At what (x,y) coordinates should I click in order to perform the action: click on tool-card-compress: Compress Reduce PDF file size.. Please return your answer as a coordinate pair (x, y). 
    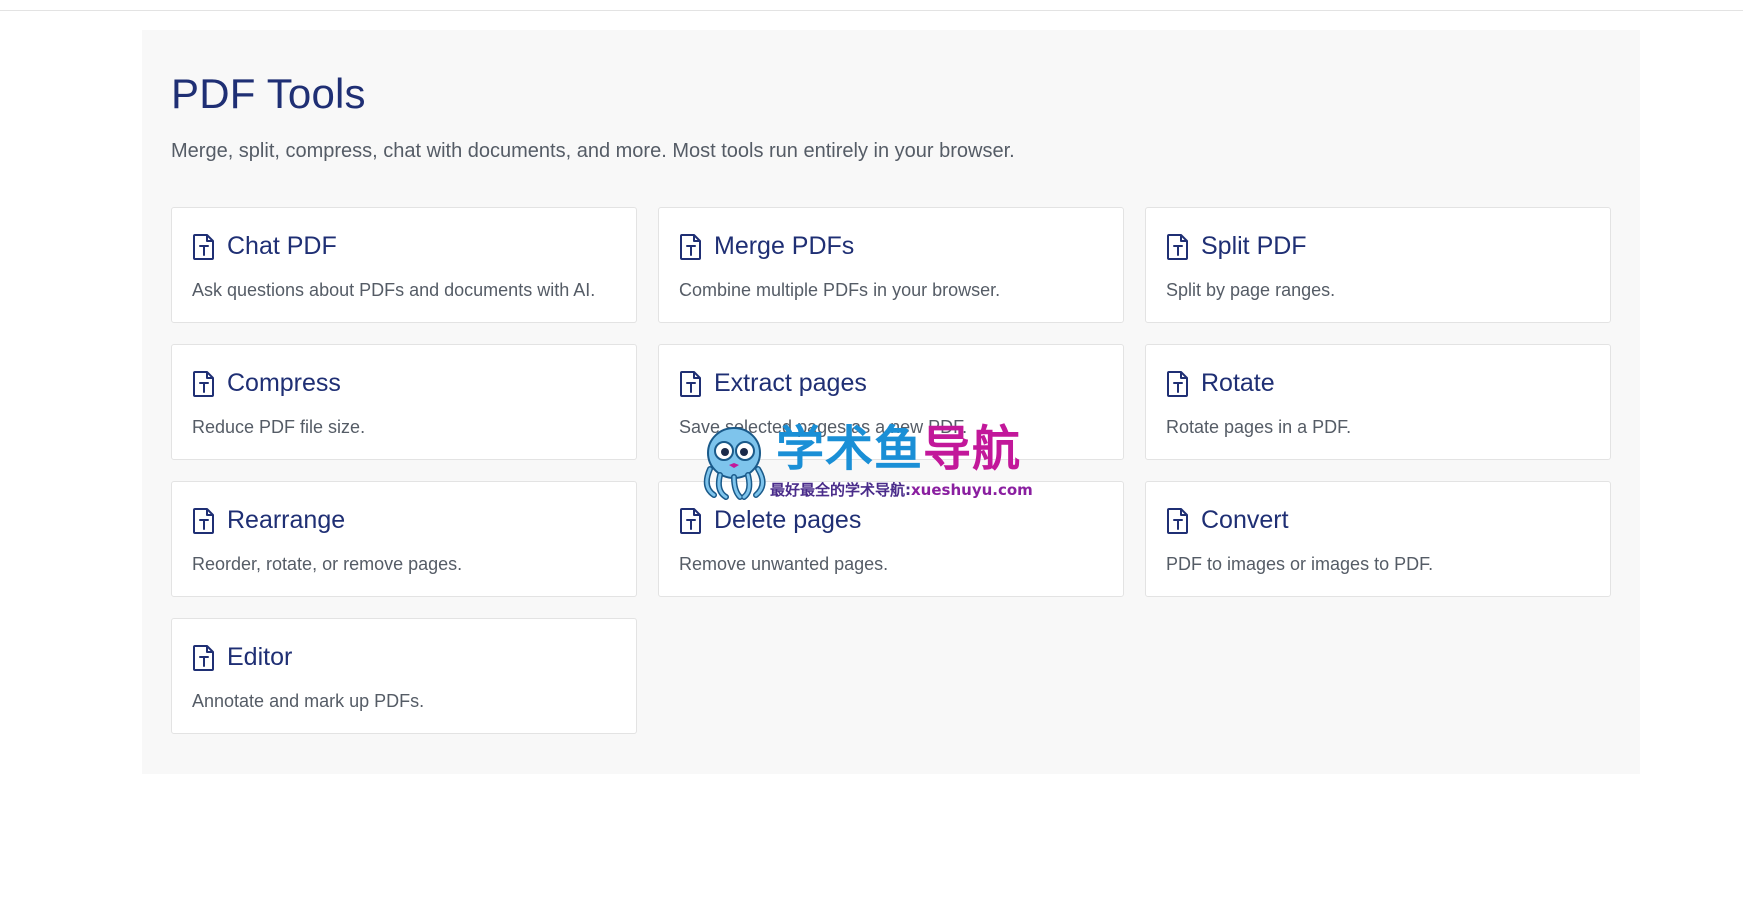
    Looking at the image, I should click on (404, 402).